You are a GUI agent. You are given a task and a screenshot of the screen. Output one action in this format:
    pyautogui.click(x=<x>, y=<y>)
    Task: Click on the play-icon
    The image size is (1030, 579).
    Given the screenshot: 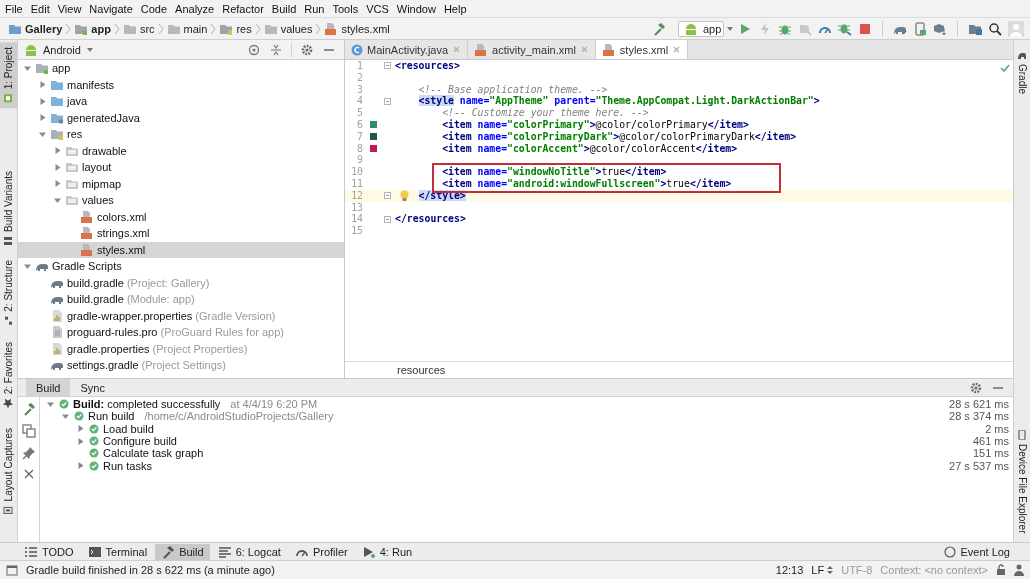 What is the action you would take?
    pyautogui.click(x=745, y=28)
    